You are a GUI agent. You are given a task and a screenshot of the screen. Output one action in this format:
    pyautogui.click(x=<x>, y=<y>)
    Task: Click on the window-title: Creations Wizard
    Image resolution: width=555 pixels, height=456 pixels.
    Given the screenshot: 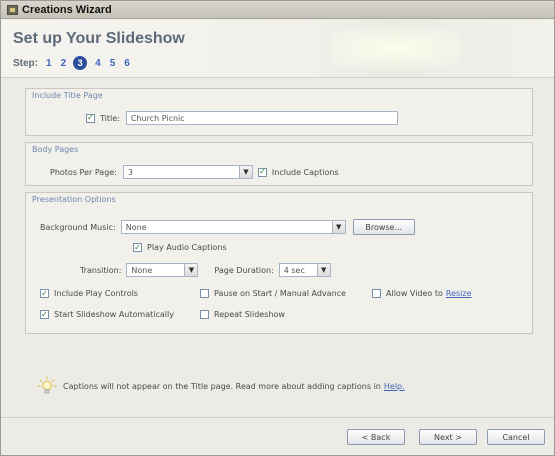 What is the action you would take?
    pyautogui.click(x=67, y=9)
    